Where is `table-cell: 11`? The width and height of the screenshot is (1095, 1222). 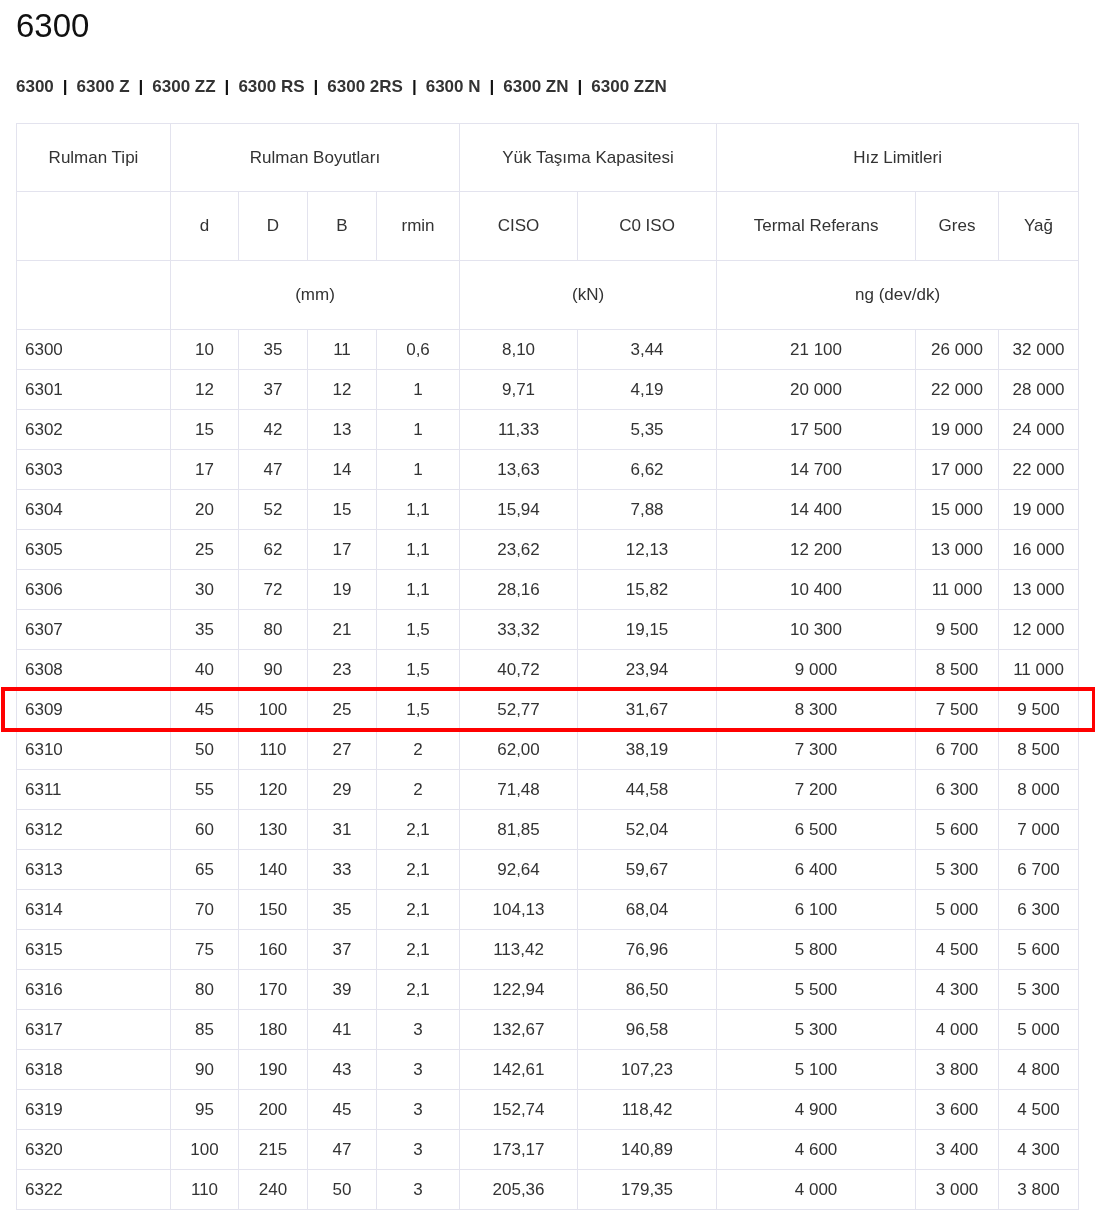
table-cell: 11 is located at coordinates (342, 349).